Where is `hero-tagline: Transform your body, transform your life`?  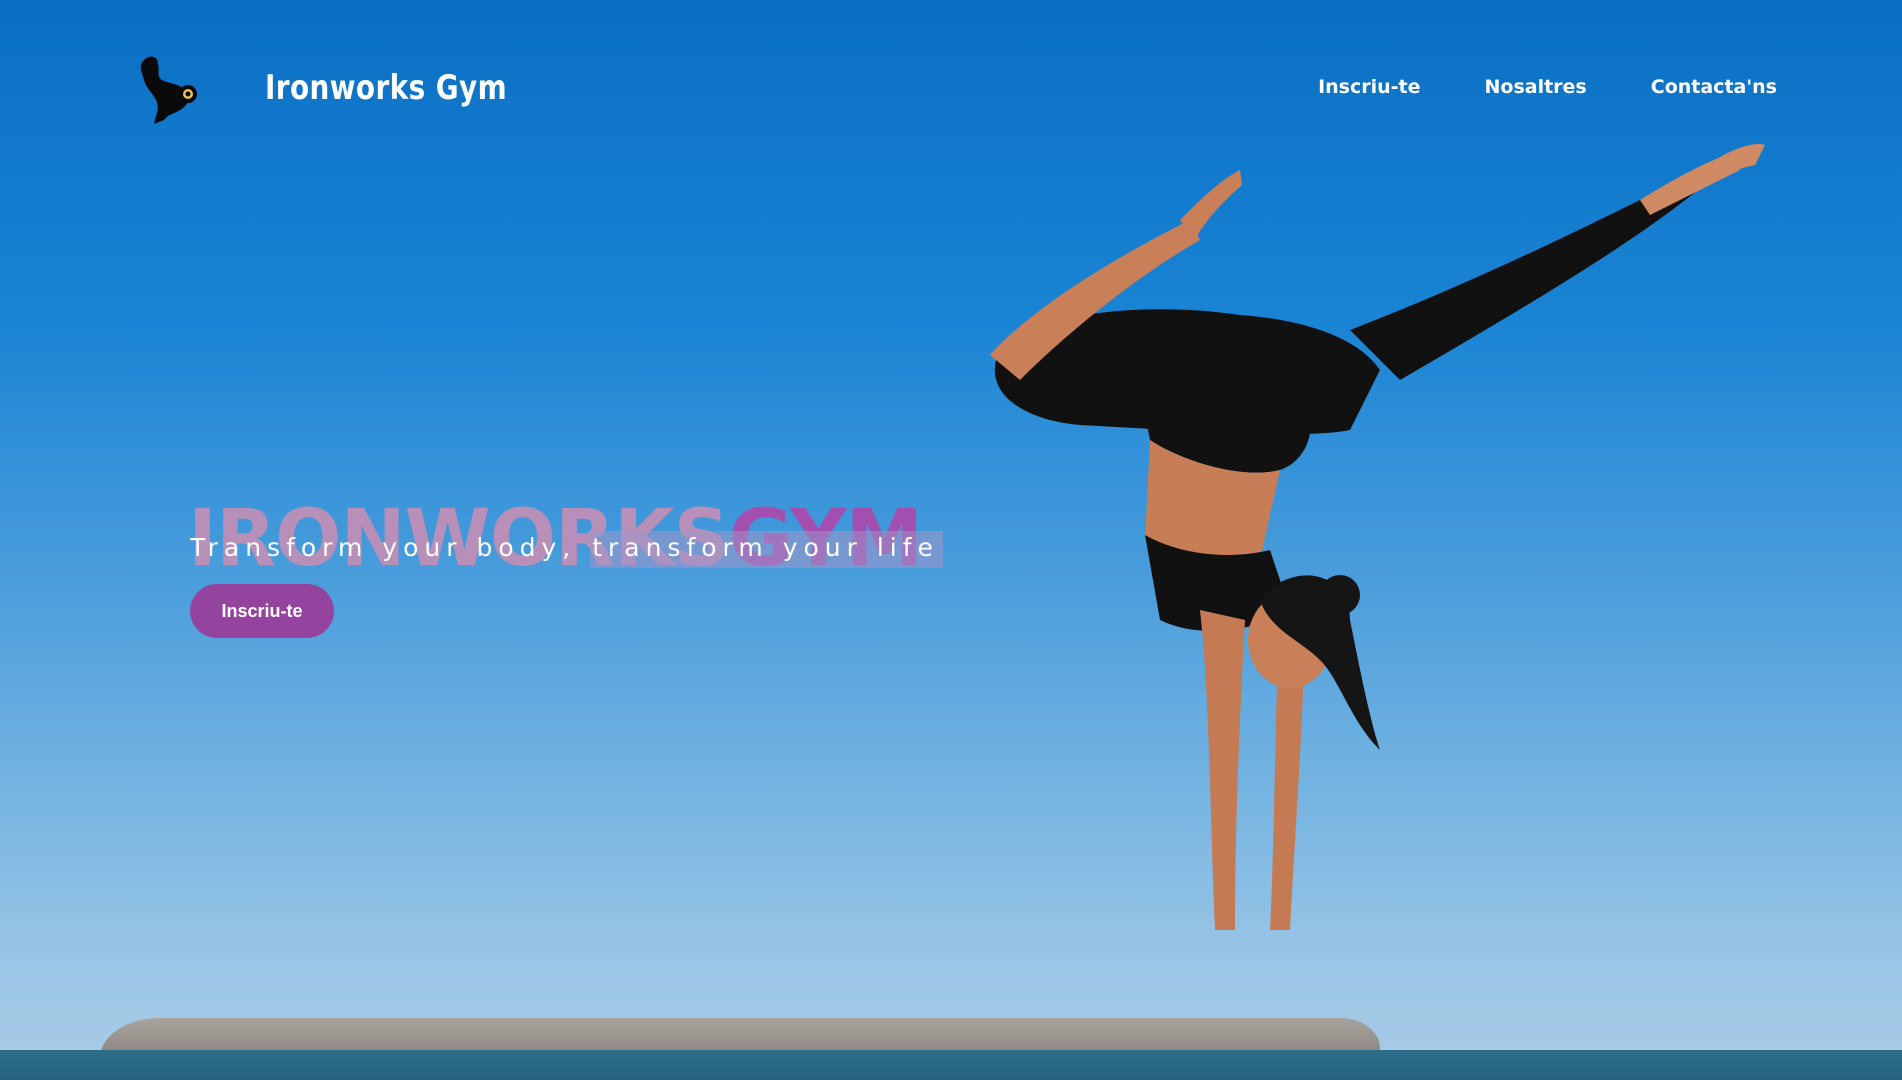 hero-tagline: Transform your body, transform your life is located at coordinates (566, 549).